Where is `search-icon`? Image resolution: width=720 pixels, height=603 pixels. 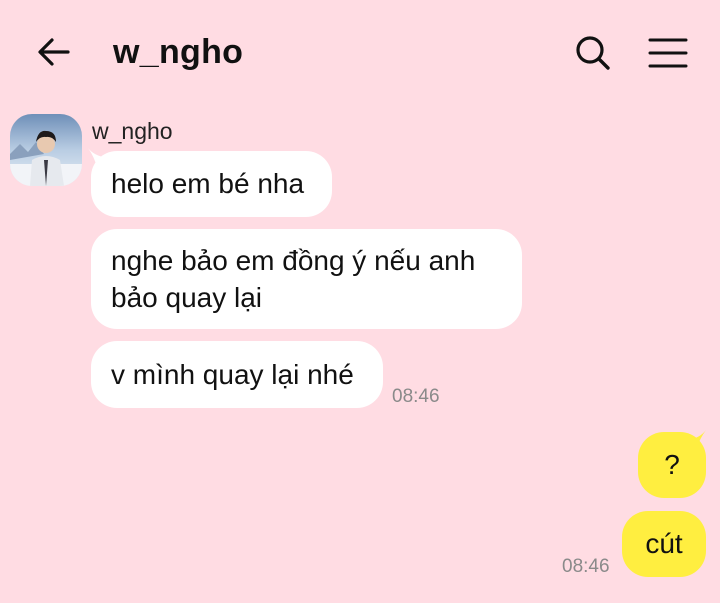
search-icon is located at coordinates (593, 53).